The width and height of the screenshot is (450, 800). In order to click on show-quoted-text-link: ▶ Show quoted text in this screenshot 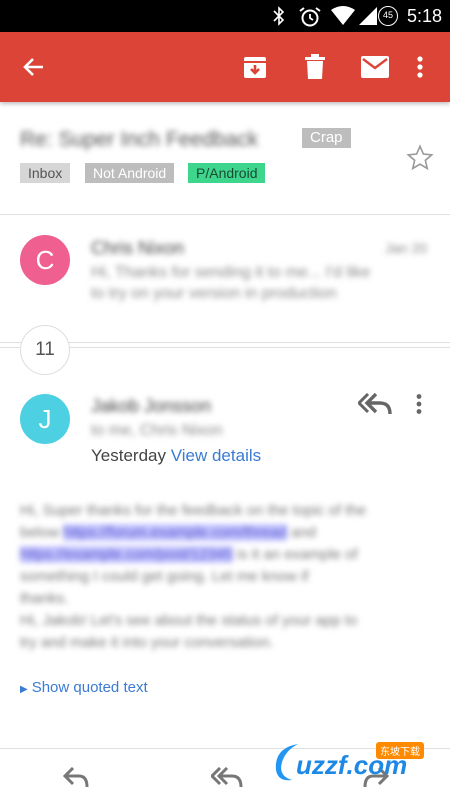, I will do `click(84, 687)`.